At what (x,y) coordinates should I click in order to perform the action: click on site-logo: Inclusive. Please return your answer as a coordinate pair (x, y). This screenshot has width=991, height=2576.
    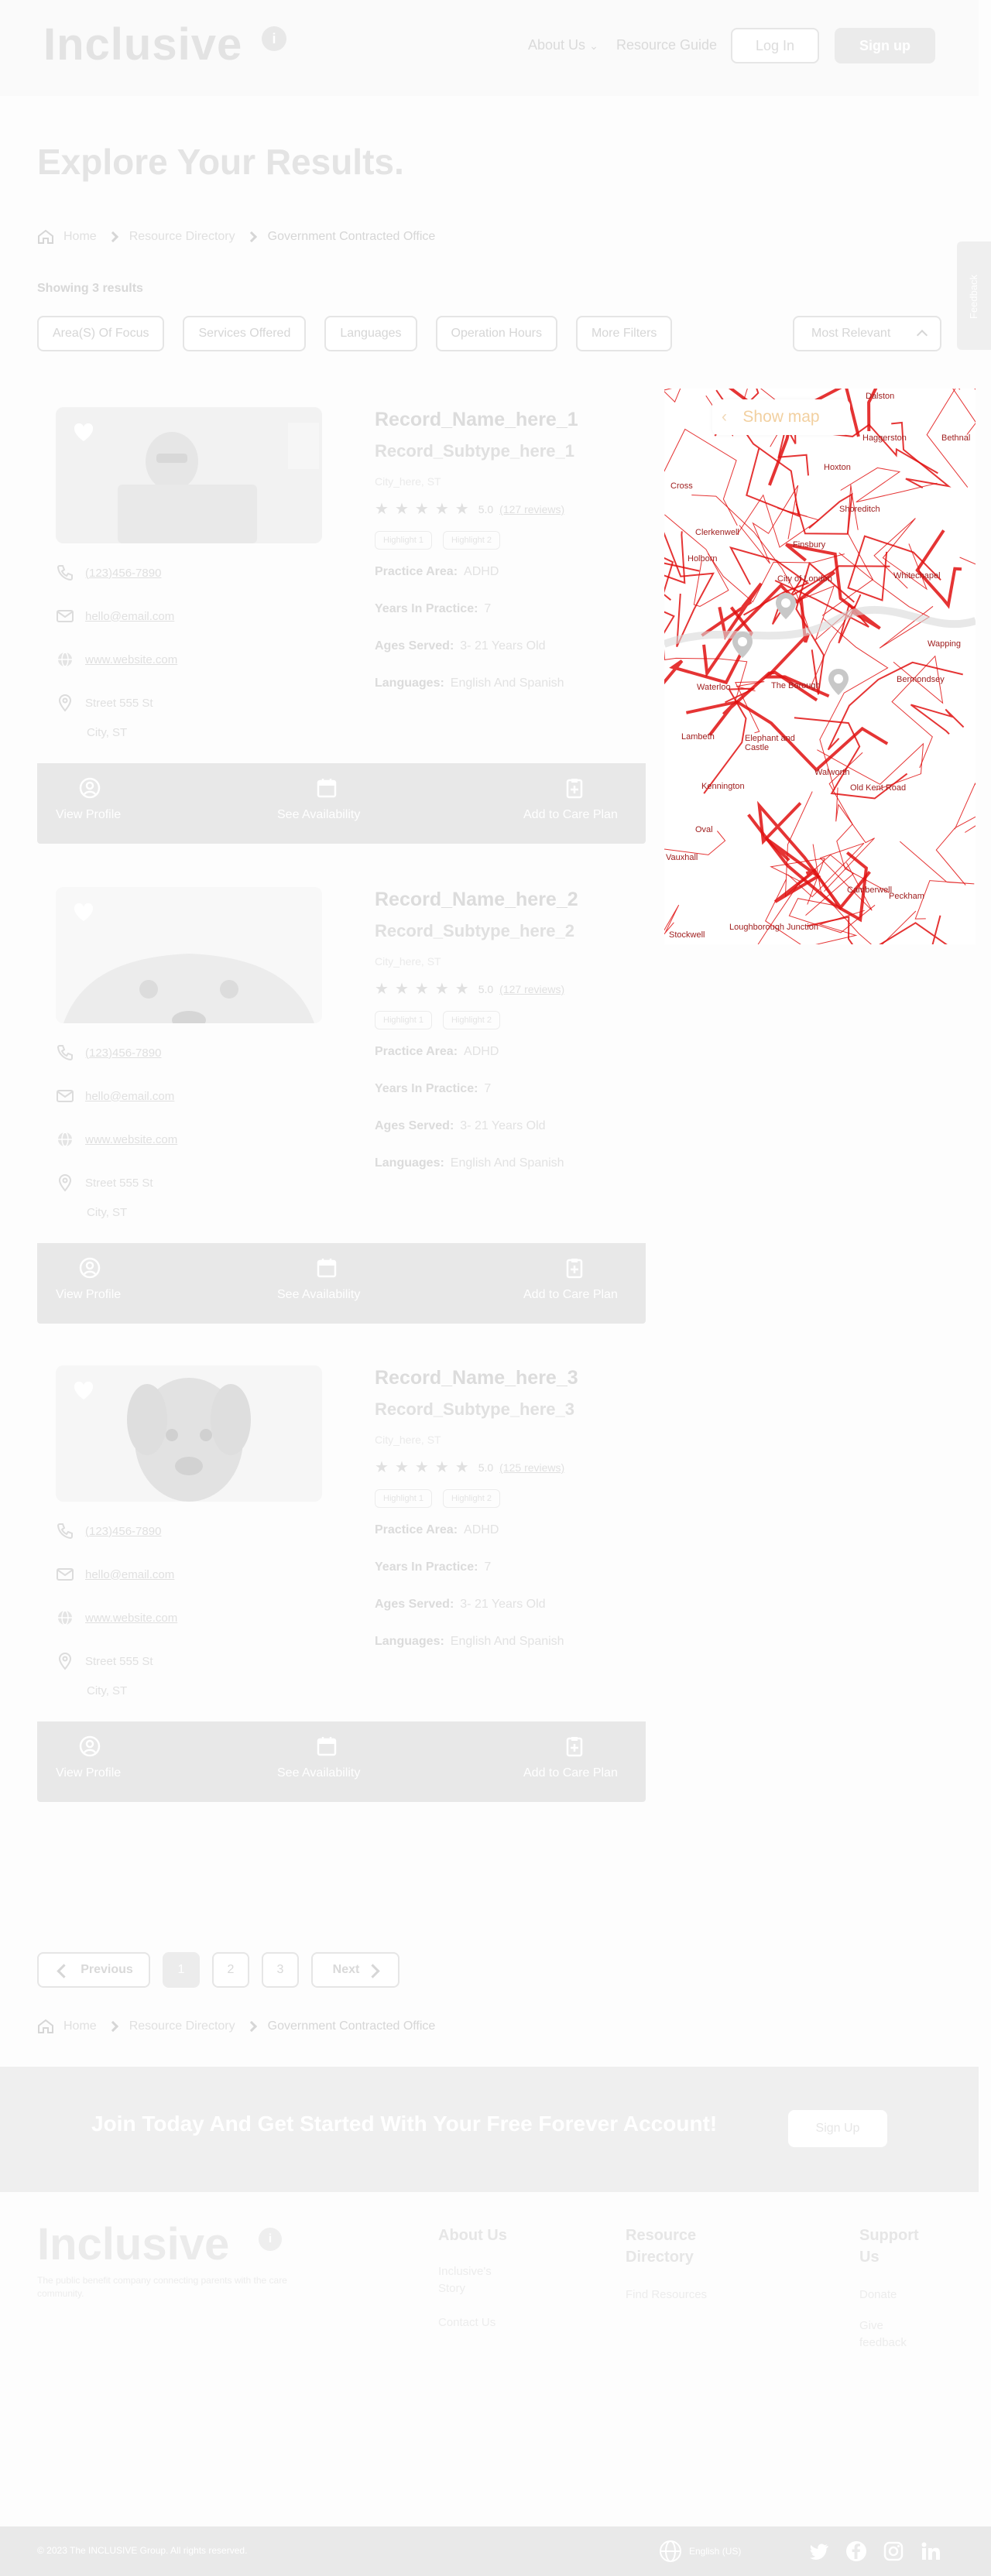
    Looking at the image, I should click on (142, 44).